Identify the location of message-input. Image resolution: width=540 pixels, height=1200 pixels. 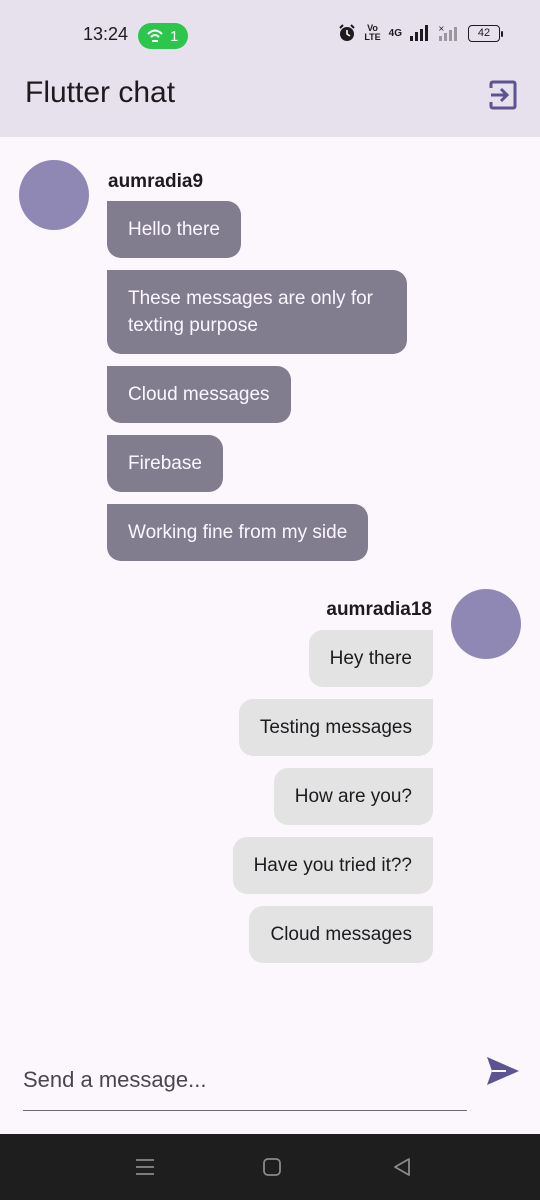
(245, 1080).